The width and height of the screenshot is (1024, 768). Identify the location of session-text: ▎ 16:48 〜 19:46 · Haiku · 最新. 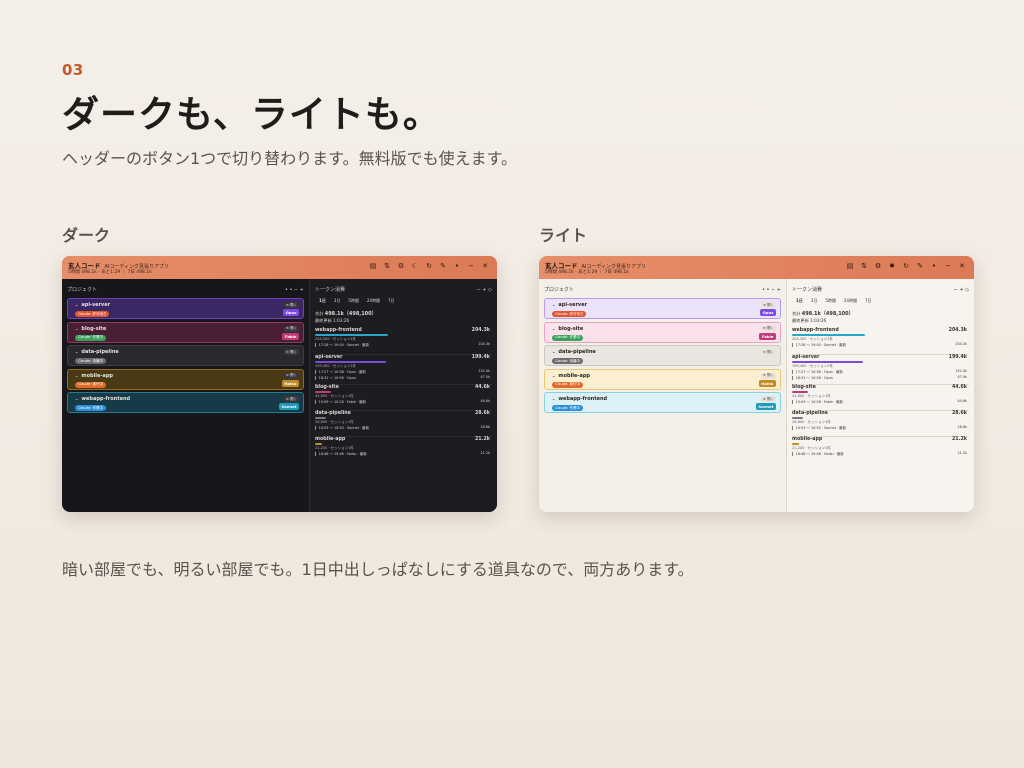
(818, 454).